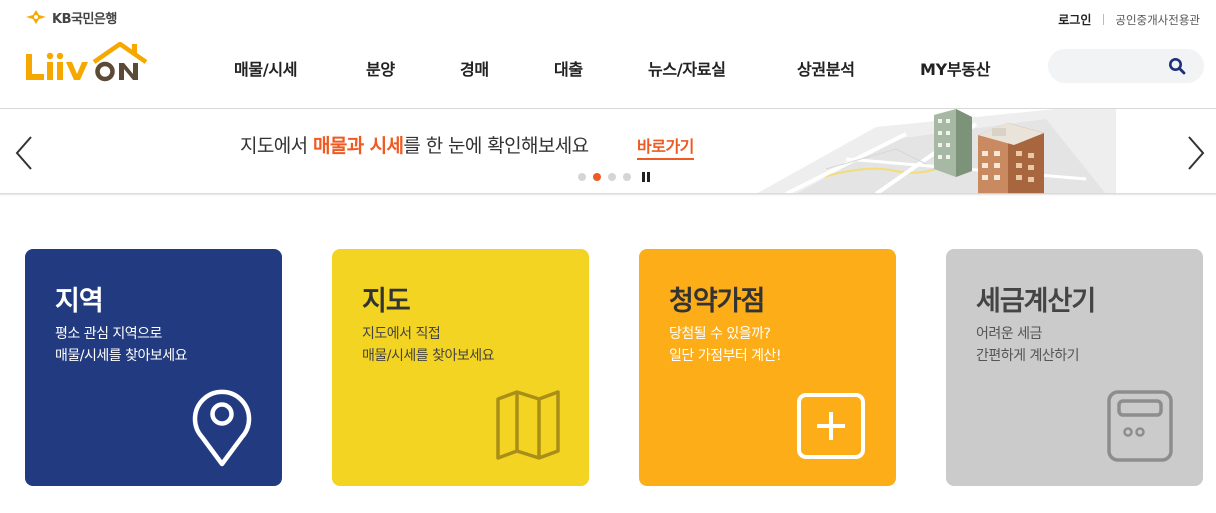 The height and width of the screenshot is (513, 1216). Describe the element at coordinates (826, 68) in the screenshot. I see `nav-item-commercial-analysis: 상권분석` at that location.